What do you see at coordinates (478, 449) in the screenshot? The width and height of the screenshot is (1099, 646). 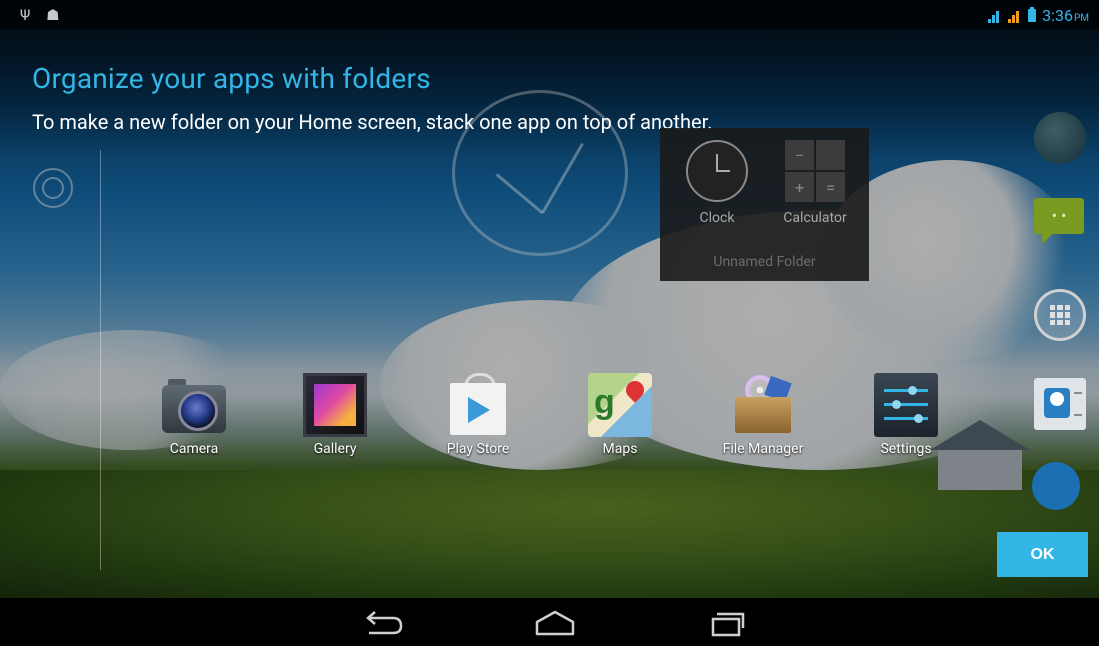 I see `app-label: Play Store` at bounding box center [478, 449].